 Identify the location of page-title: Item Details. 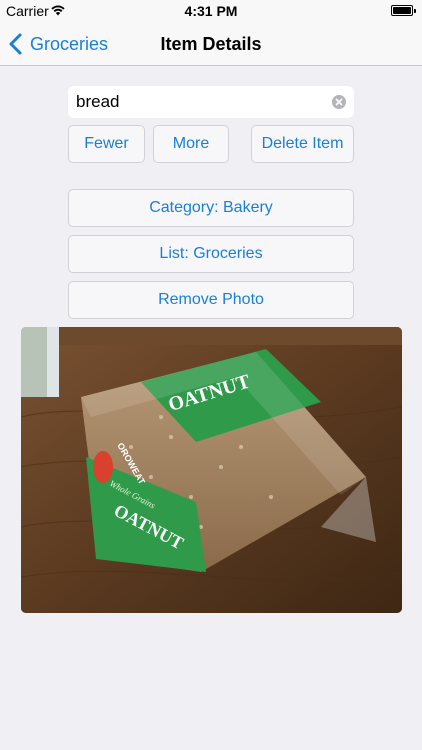
(211, 44).